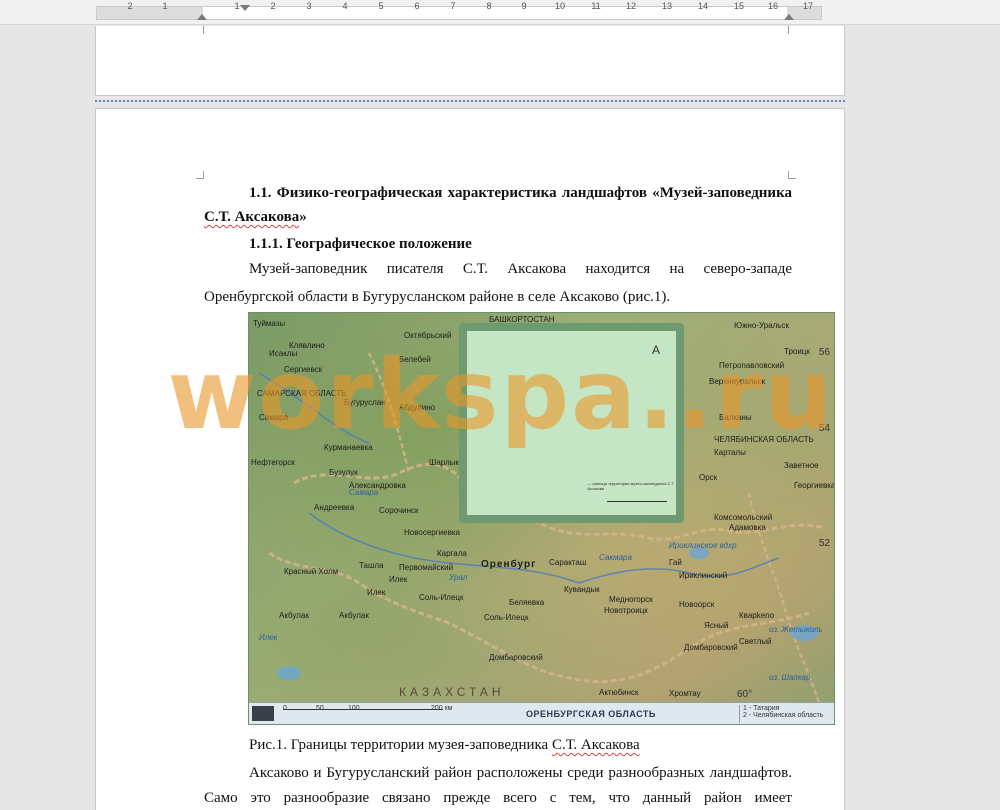 The image size is (1000, 810). Describe the element at coordinates (631, 6) in the screenshot. I see `ruler-number: 12` at that location.